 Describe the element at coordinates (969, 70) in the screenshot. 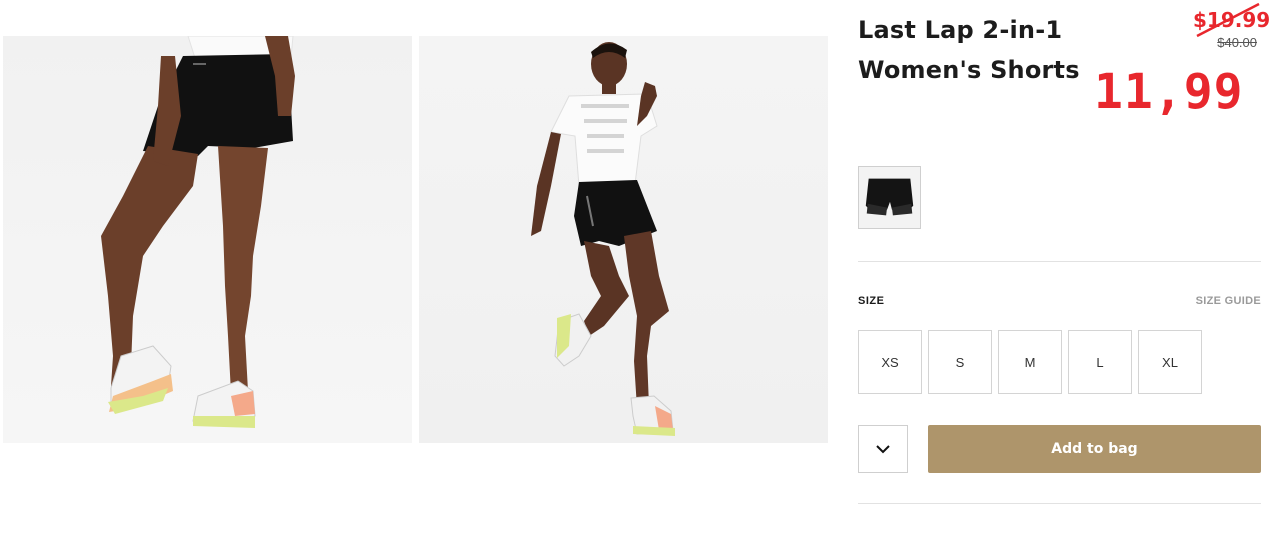

I see `product-title-line-2: Women's Shorts` at that location.